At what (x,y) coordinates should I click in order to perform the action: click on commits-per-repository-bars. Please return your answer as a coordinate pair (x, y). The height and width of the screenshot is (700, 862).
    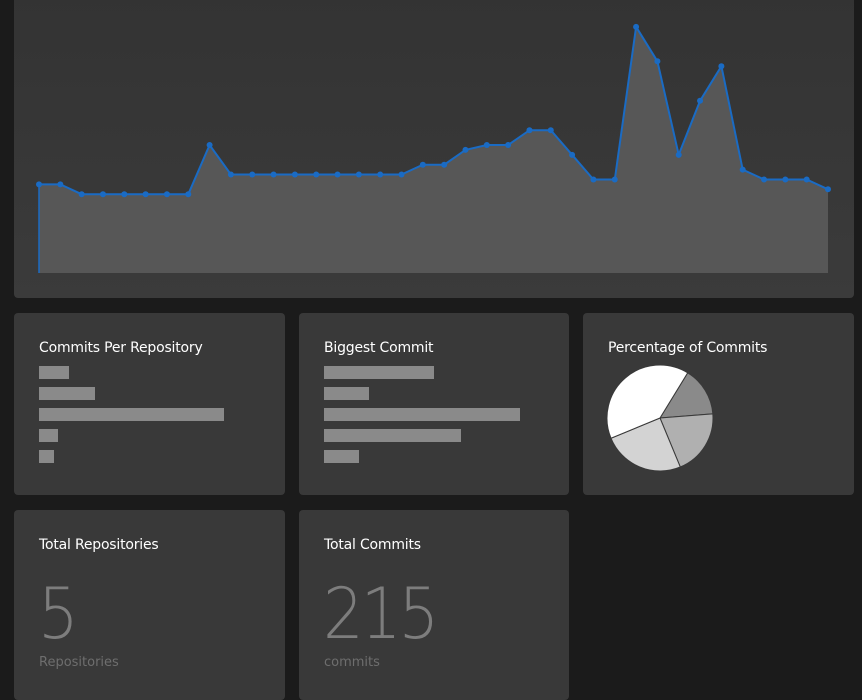
    Looking at the image, I should click on (154, 416).